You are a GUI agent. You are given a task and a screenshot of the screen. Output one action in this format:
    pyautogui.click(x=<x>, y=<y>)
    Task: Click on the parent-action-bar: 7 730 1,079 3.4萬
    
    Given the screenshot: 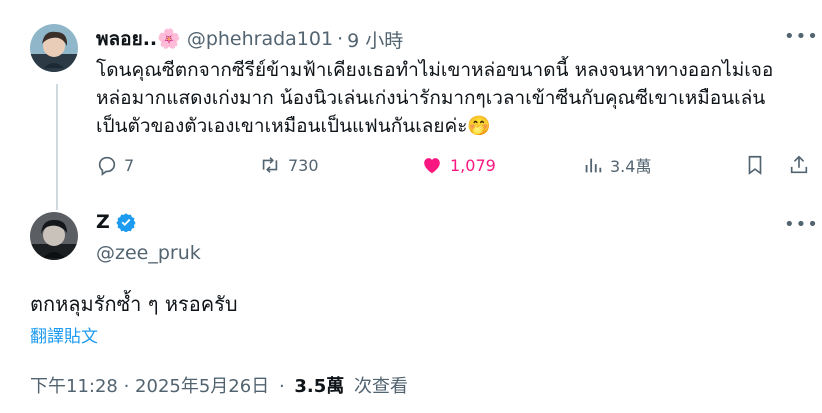 What is the action you would take?
    pyautogui.click(x=454, y=165)
    